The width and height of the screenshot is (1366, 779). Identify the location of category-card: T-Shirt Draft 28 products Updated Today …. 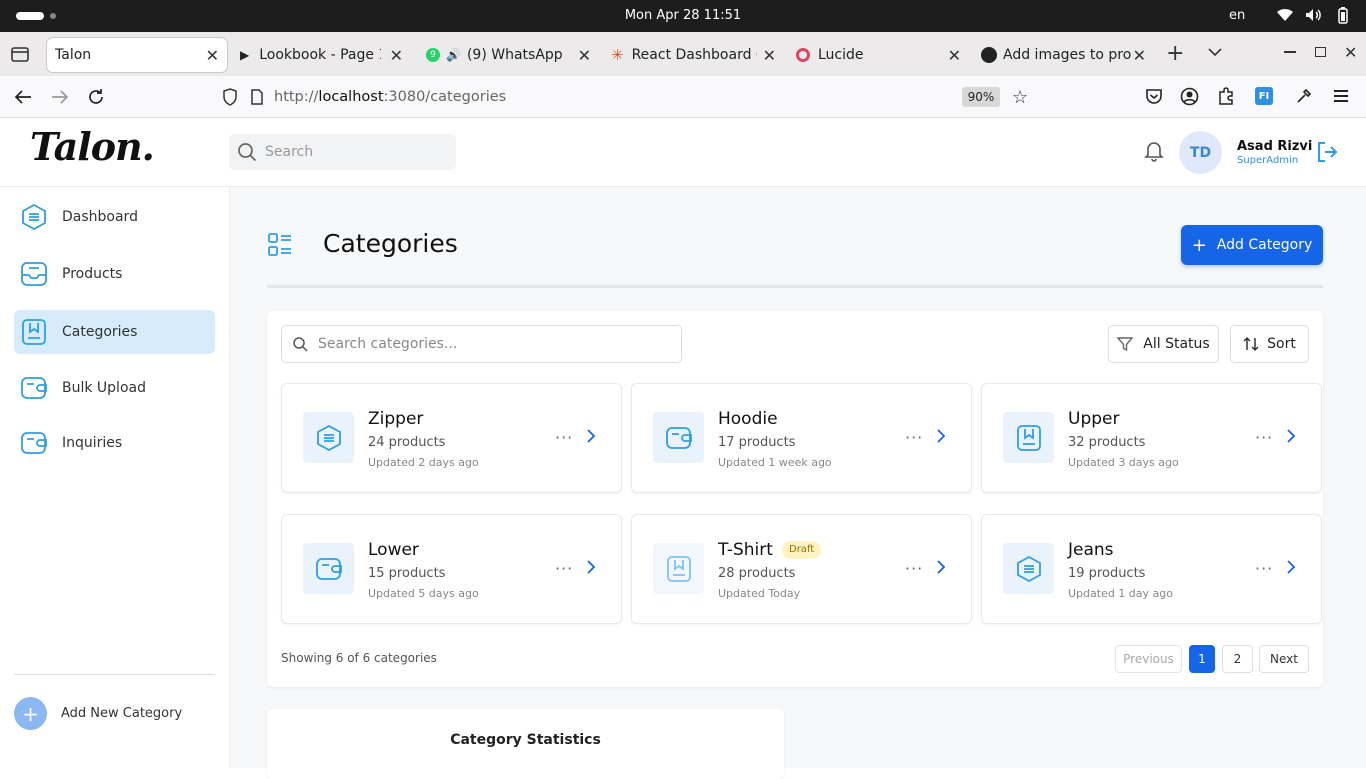
(801, 569).